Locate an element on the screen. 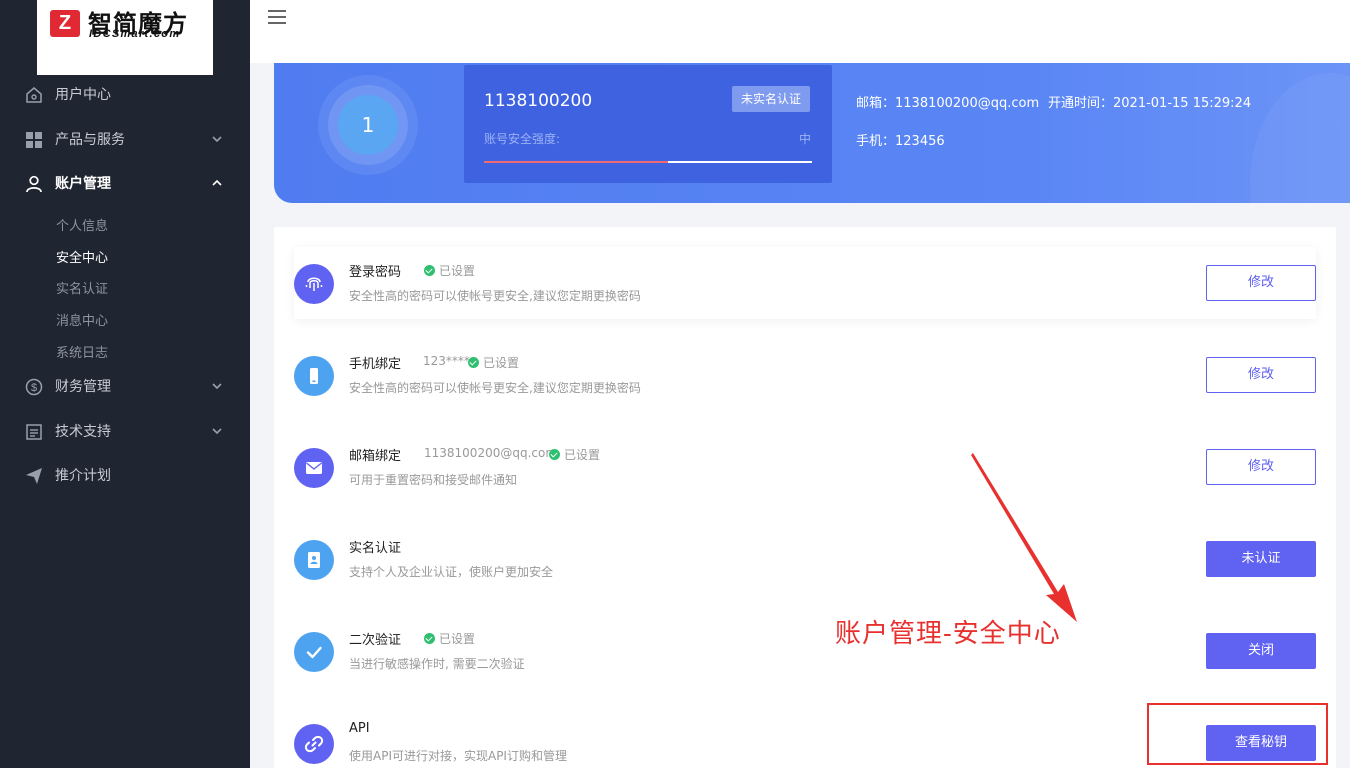  annotation-highlight-box is located at coordinates (1237, 734).